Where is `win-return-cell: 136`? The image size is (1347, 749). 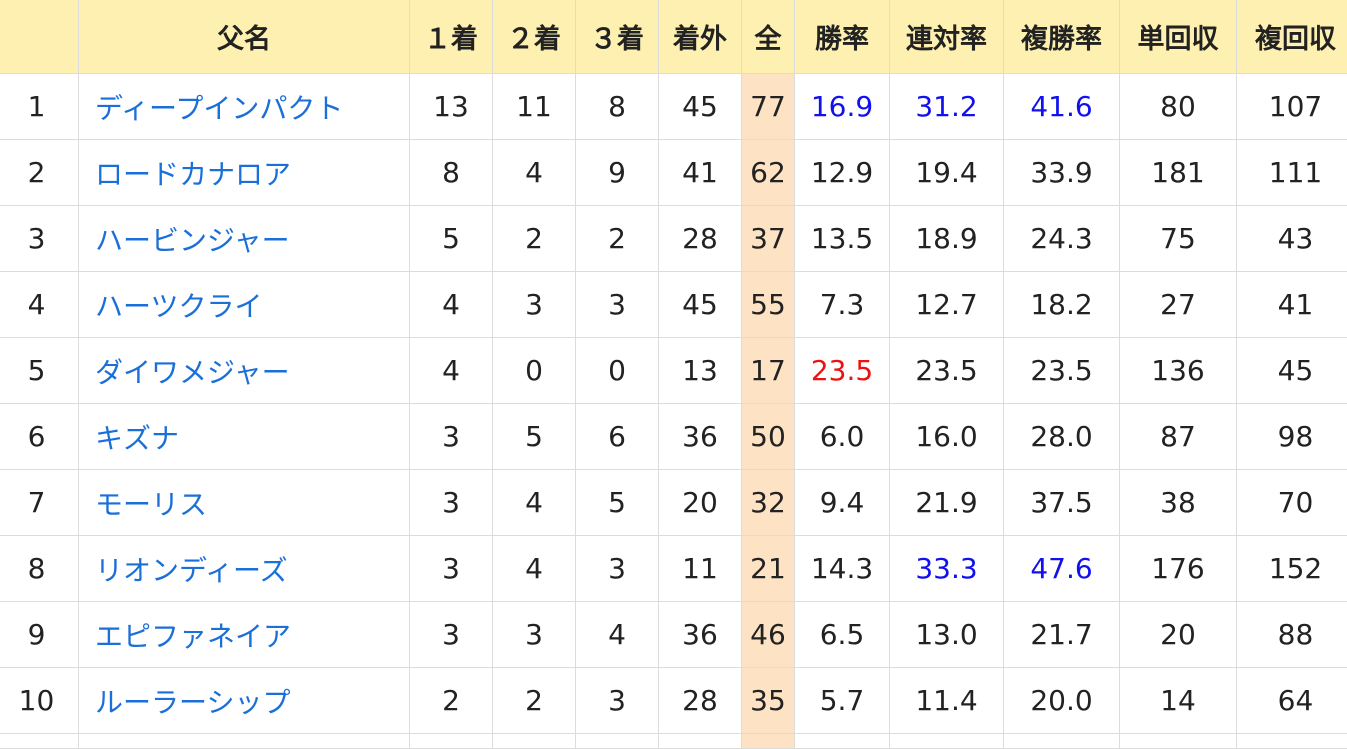
win-return-cell: 136 is located at coordinates (1178, 371).